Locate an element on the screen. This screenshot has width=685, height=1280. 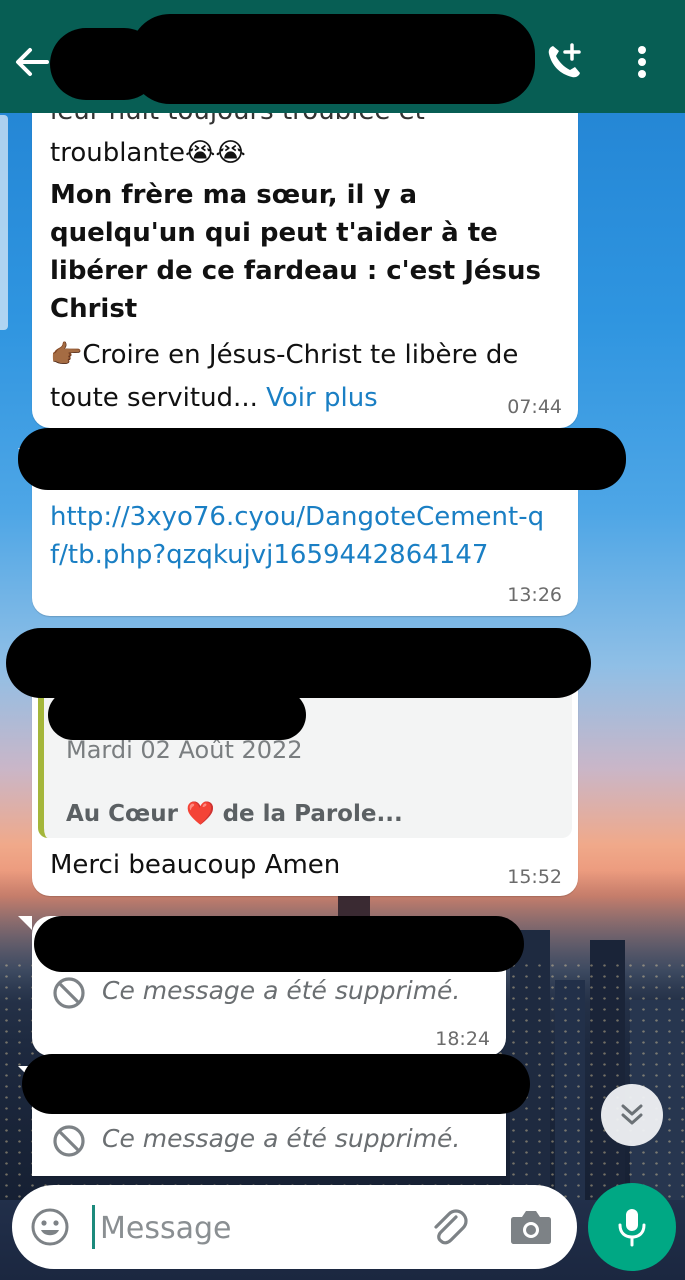
emoji-icon is located at coordinates (50, 1227).